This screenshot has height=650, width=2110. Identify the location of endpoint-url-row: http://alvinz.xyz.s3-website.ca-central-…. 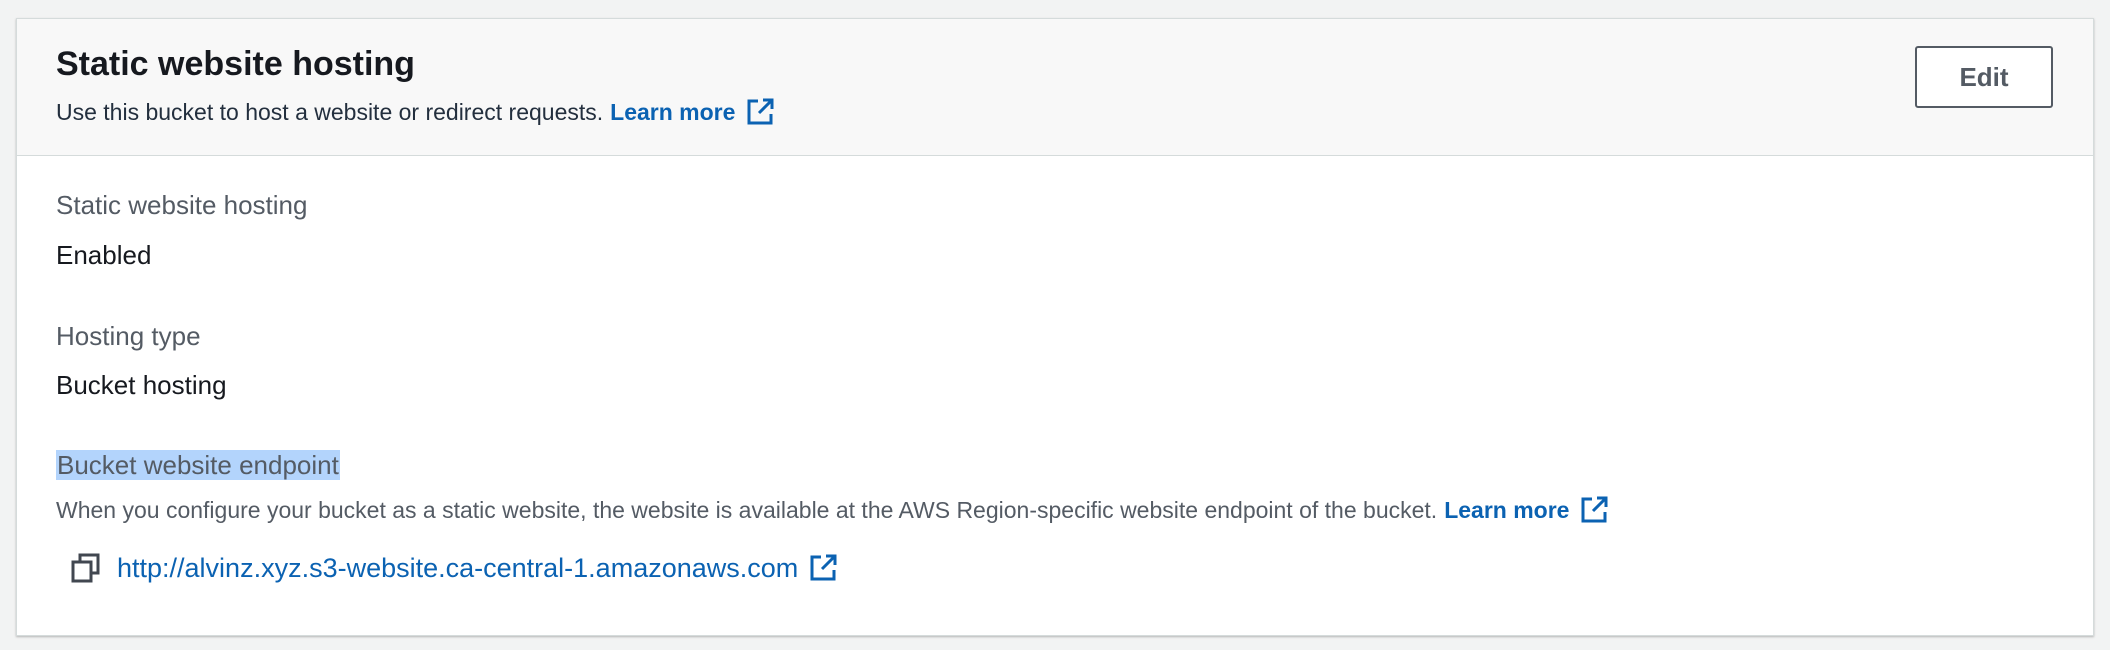
(453, 568).